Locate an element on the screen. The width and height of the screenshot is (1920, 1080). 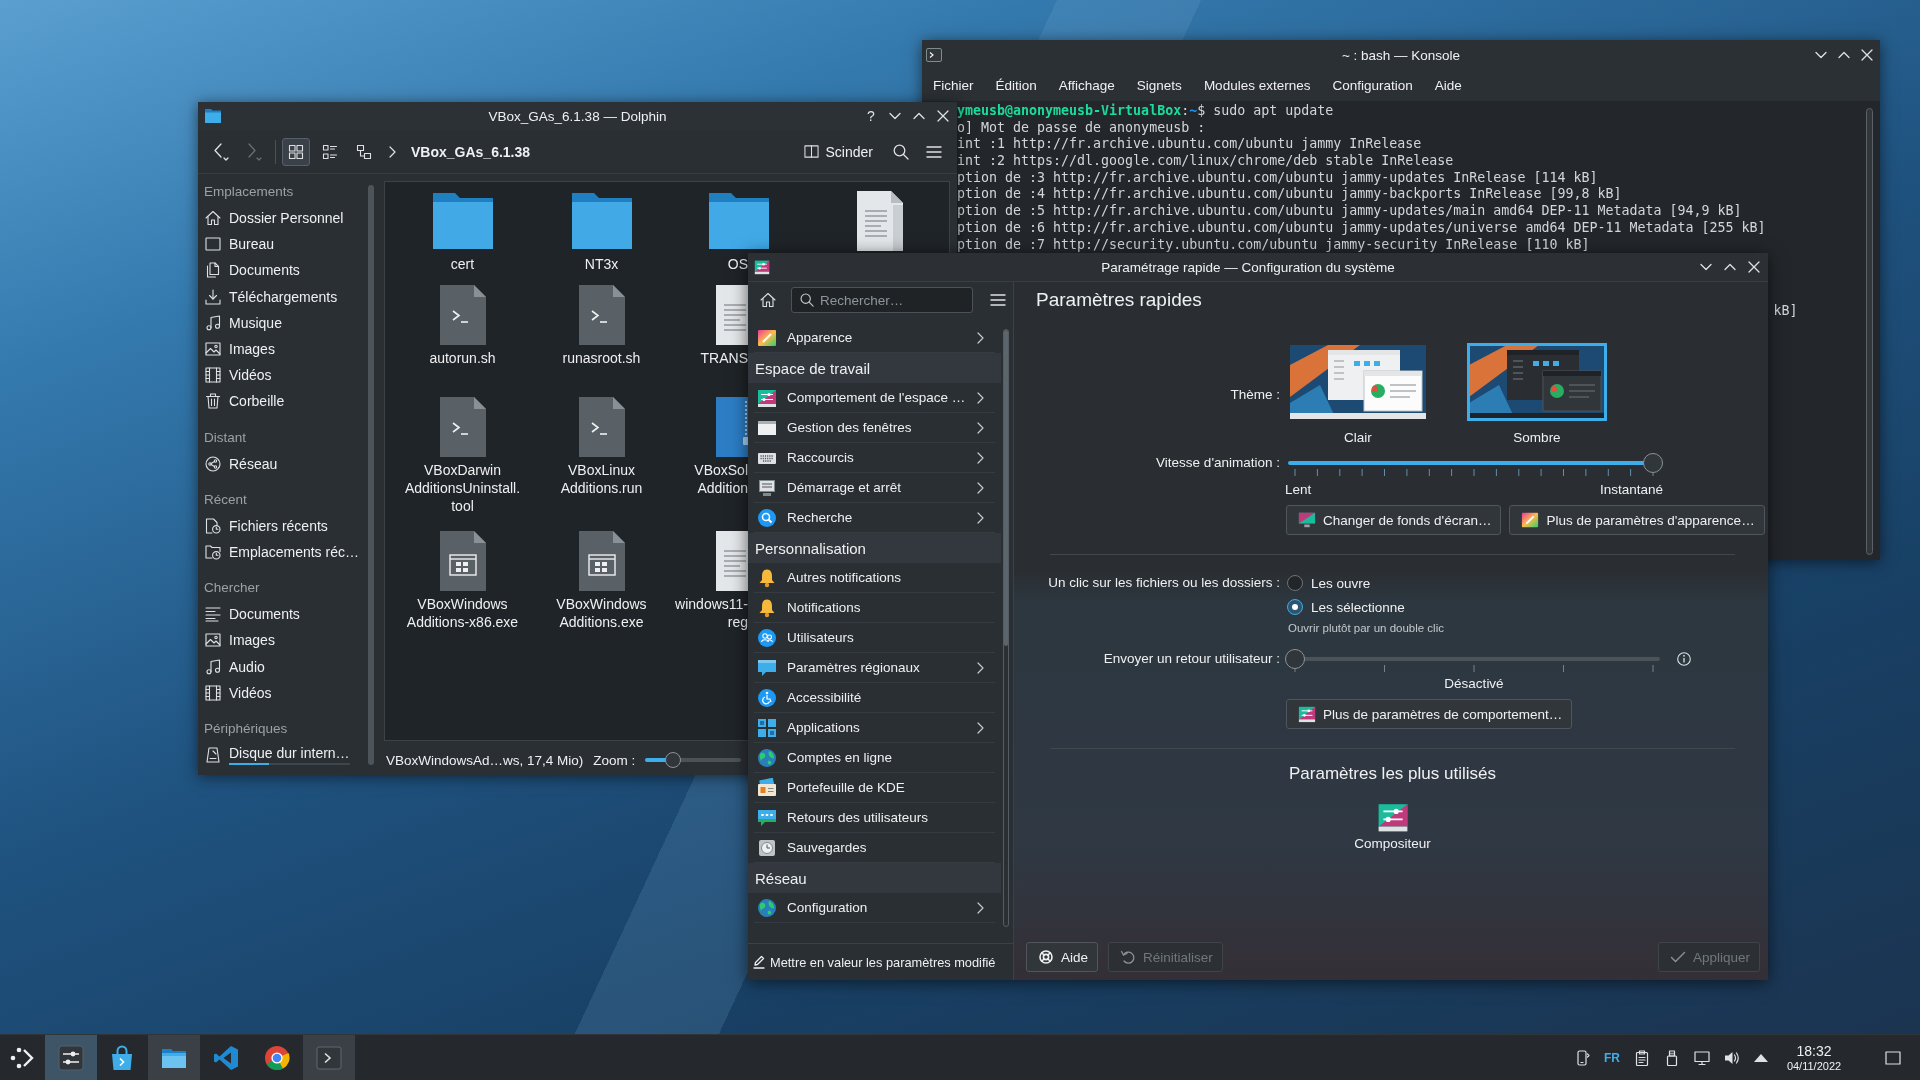
sidebar-item: Démarrage et arrêt is located at coordinates (874, 488).